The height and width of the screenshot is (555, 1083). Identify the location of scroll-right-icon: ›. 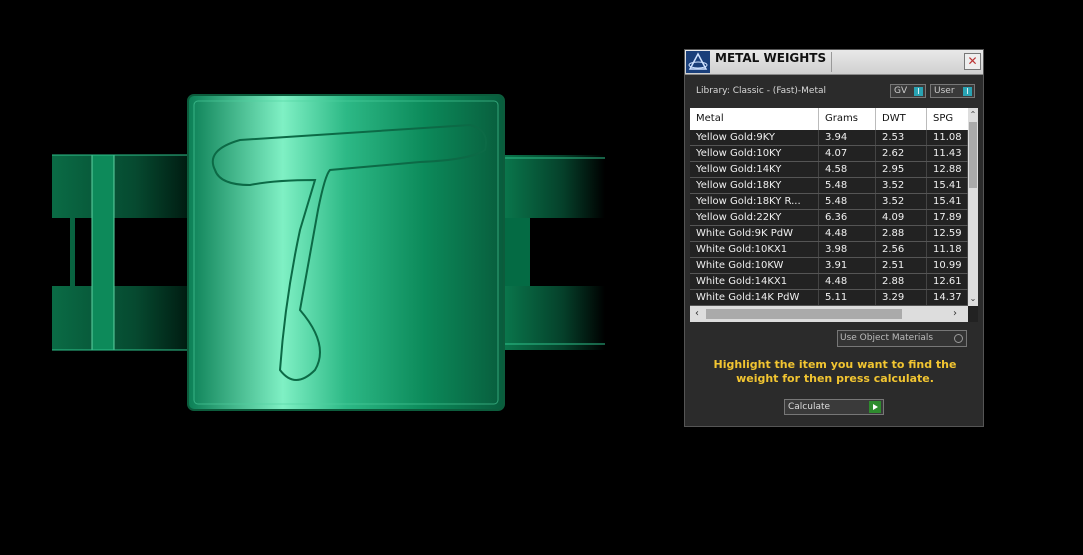
(955, 314).